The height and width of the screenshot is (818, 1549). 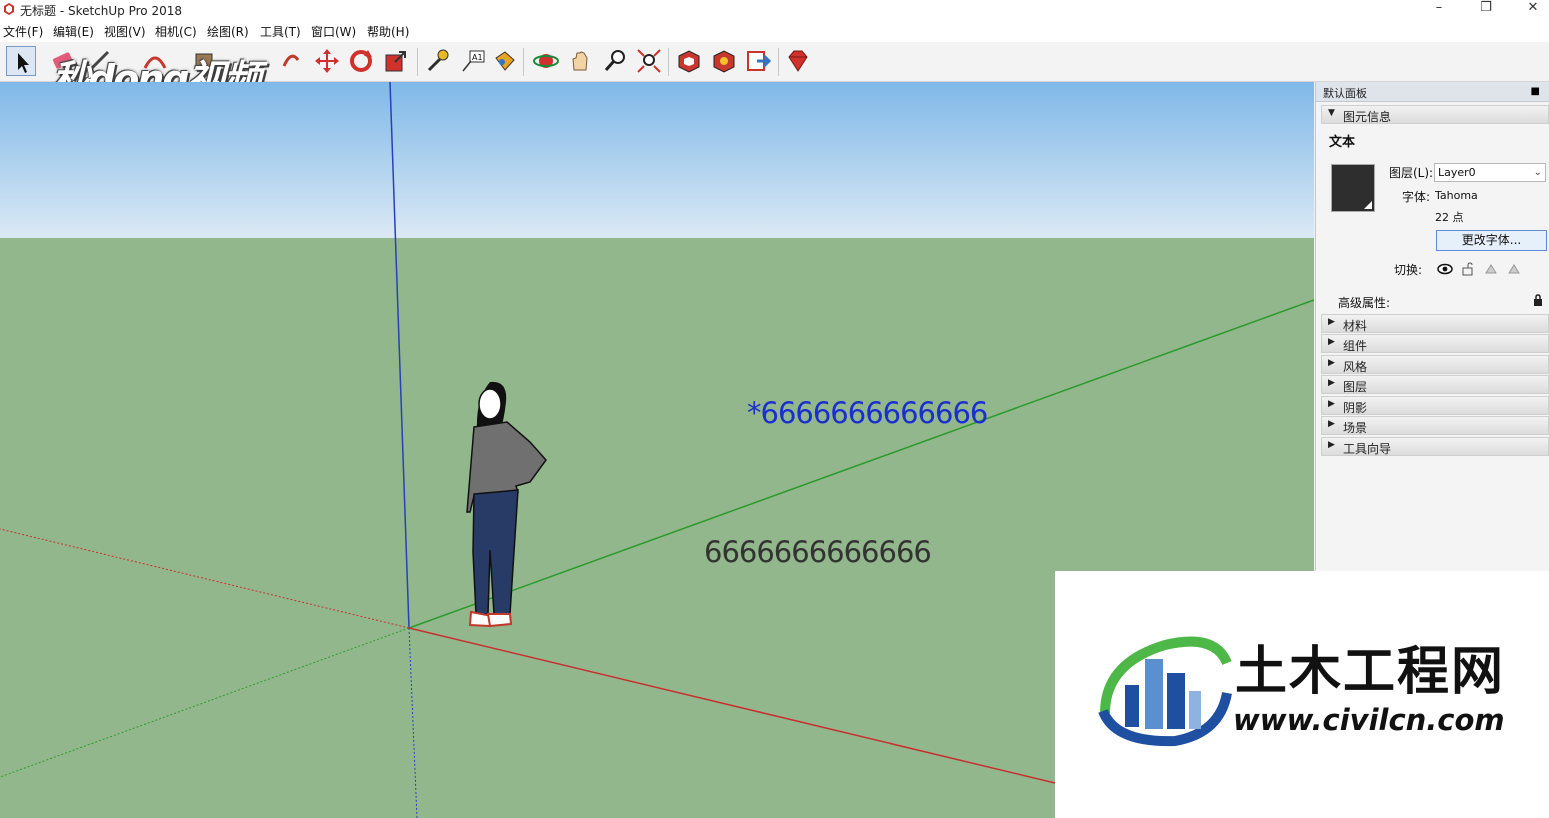 What do you see at coordinates (1490, 172) in the screenshot?
I see `layer-dropdown: Layer0 ⌄` at bounding box center [1490, 172].